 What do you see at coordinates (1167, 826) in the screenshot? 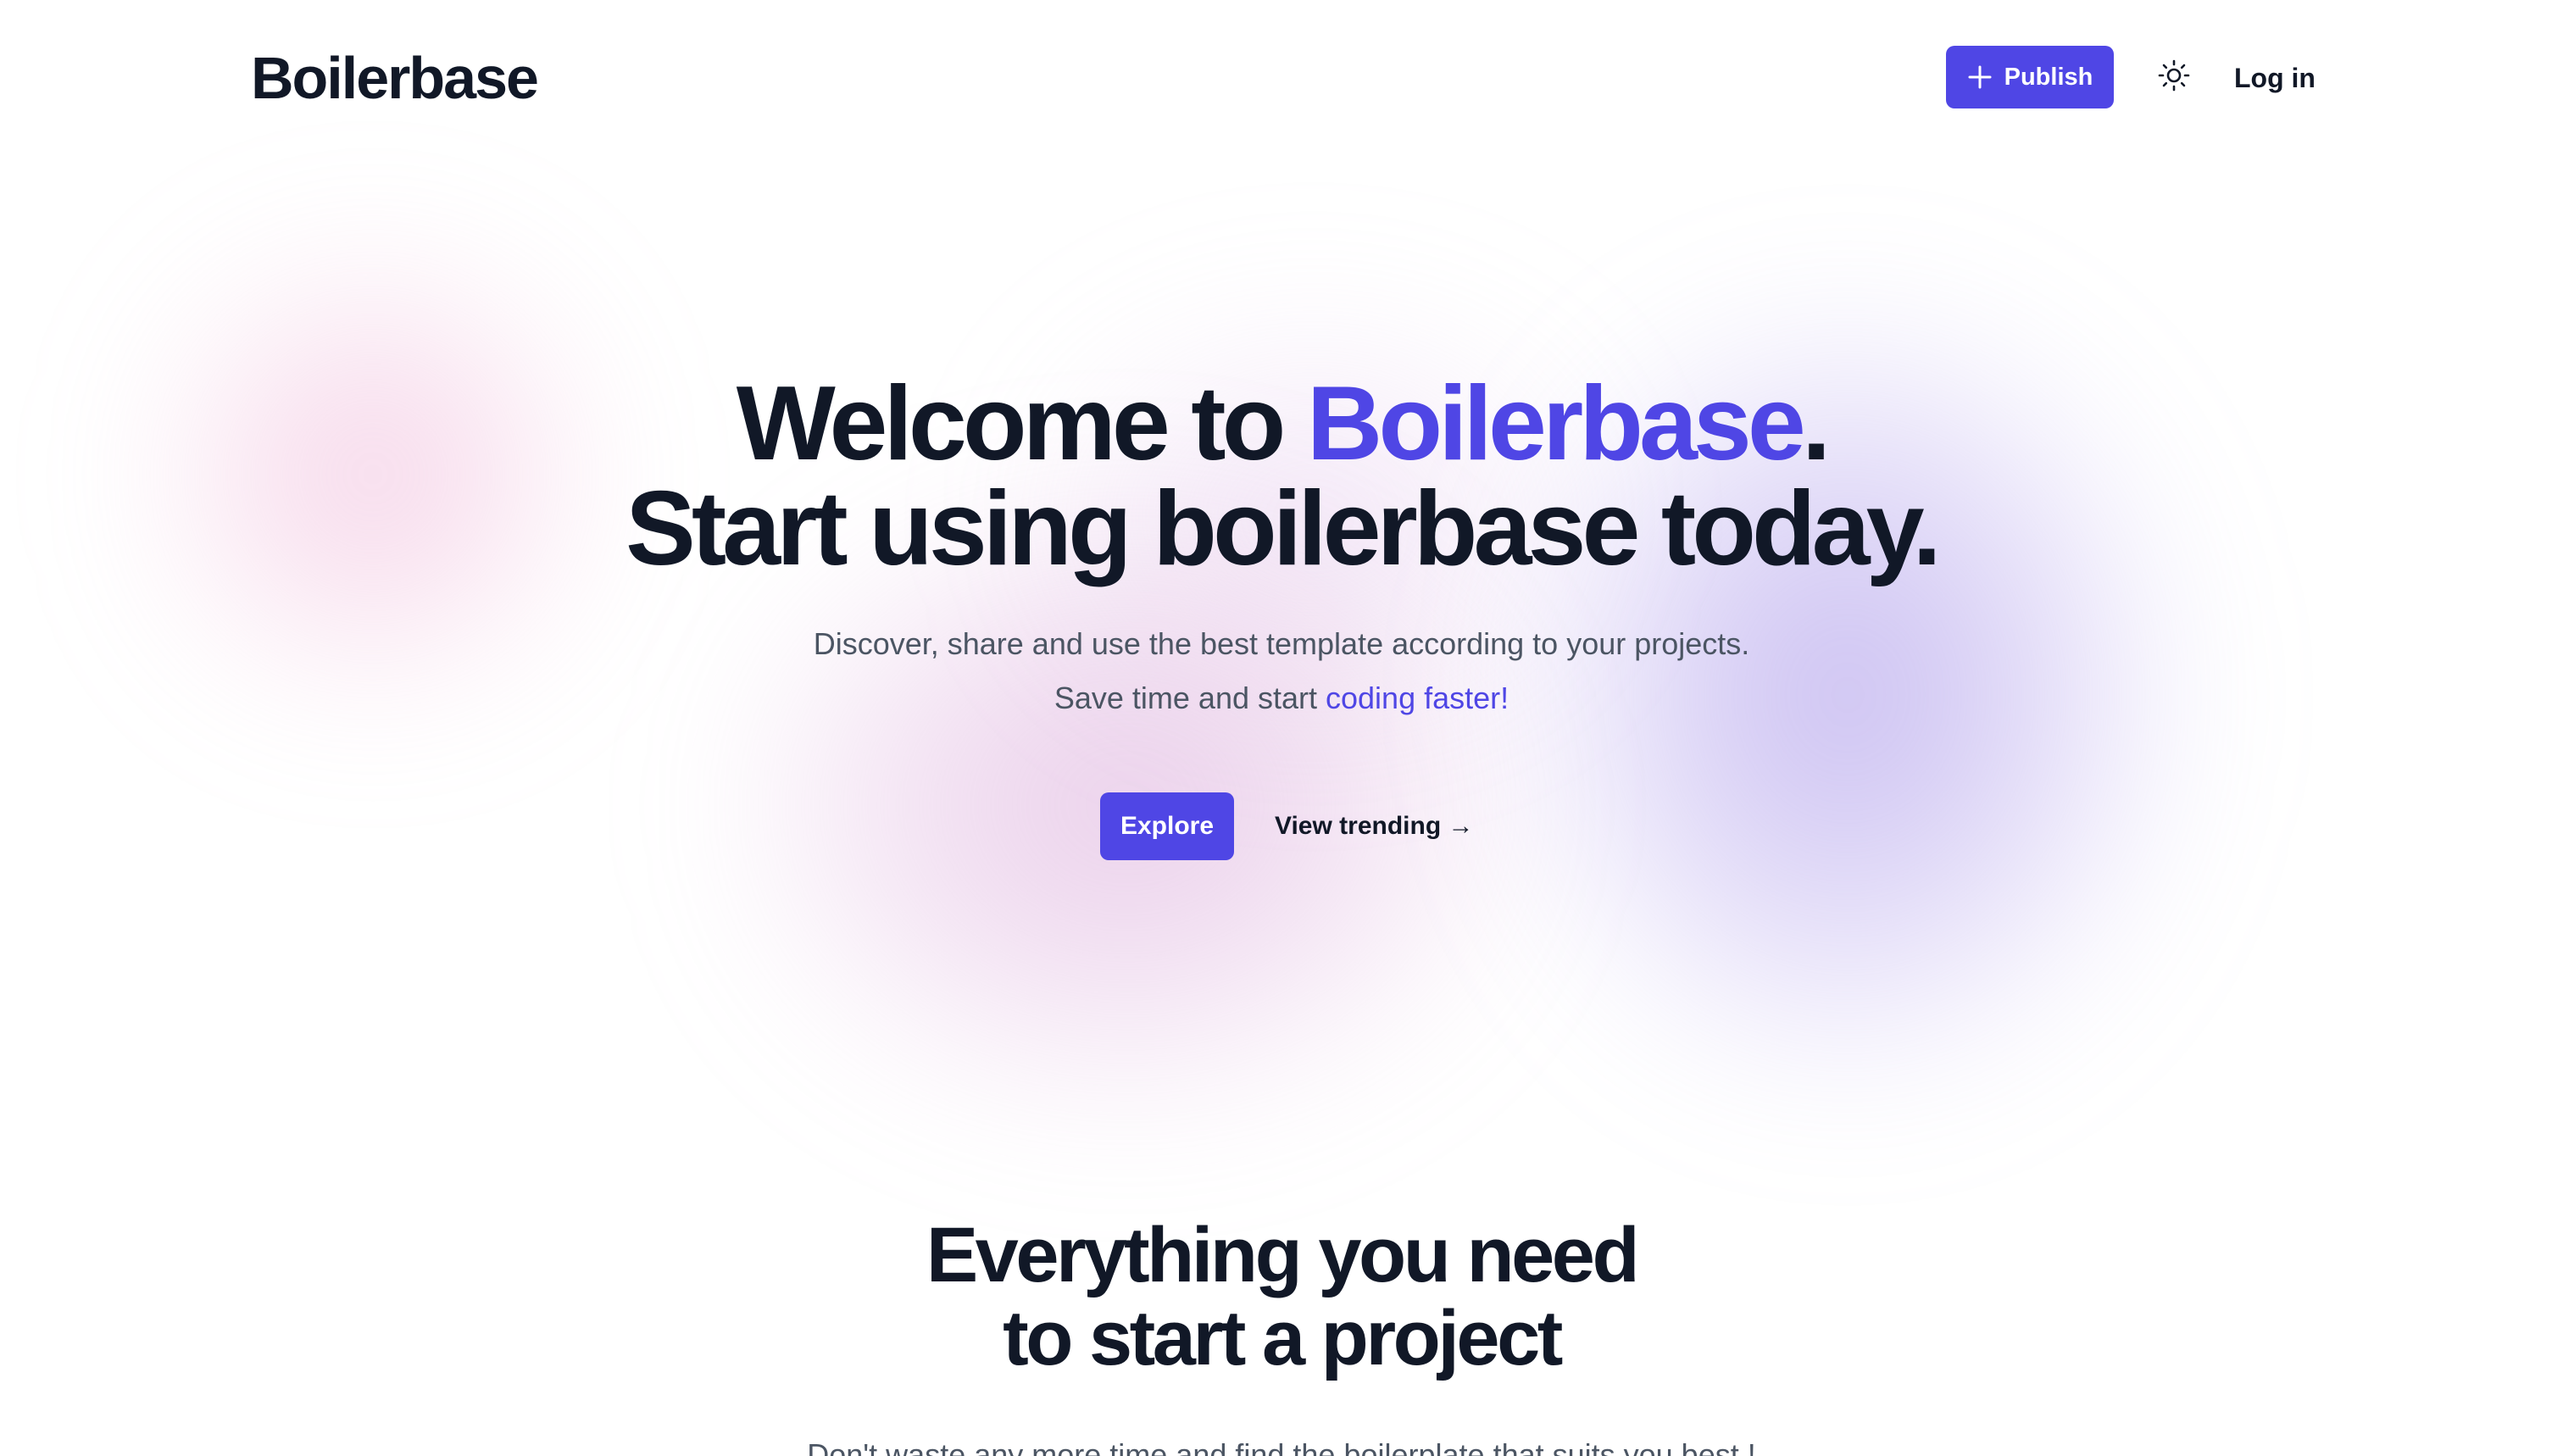
I see `explore-button: Explore` at bounding box center [1167, 826].